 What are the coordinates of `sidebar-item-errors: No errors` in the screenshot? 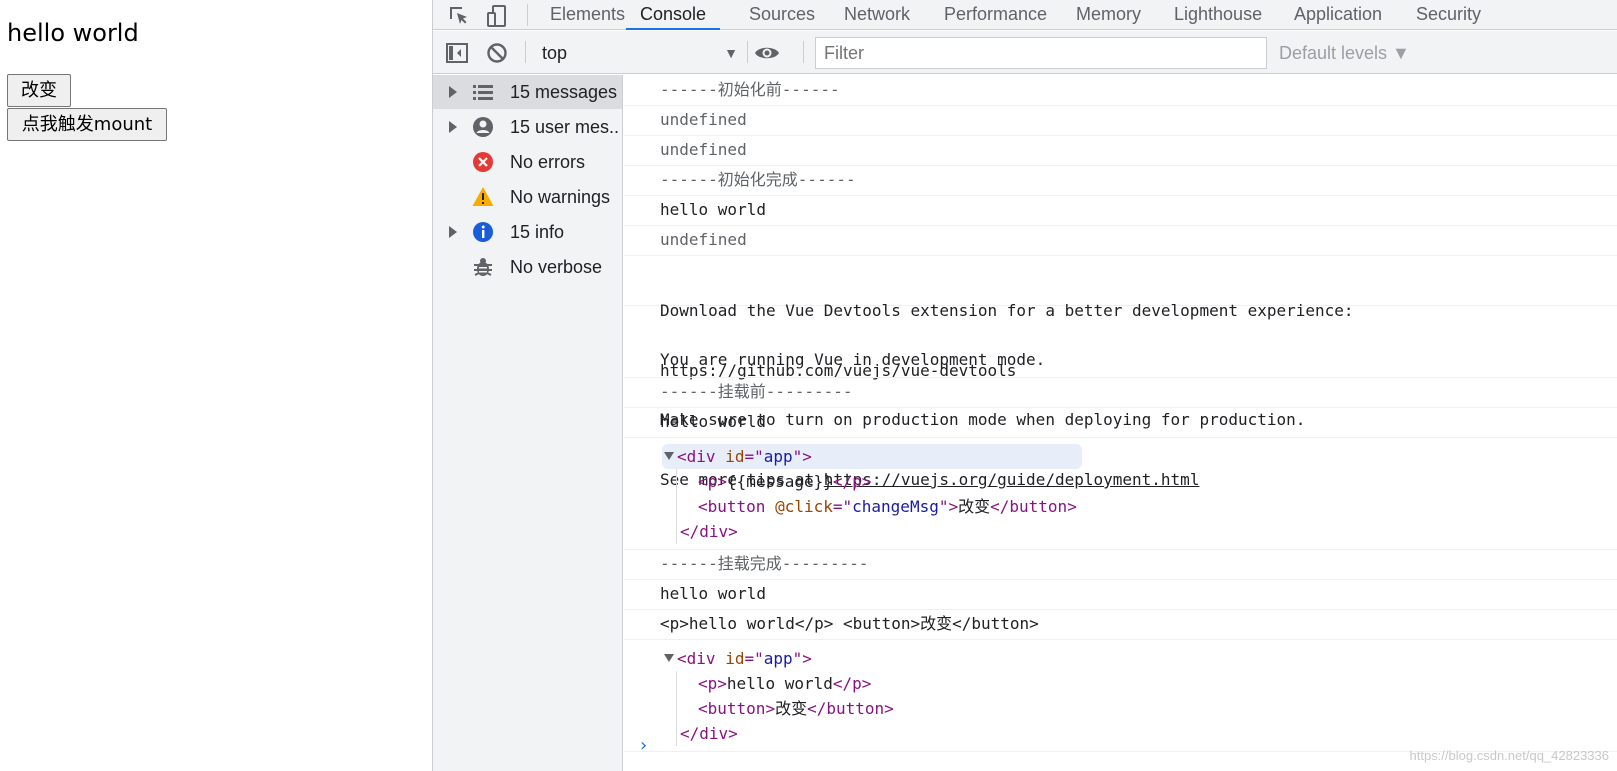 It's located at (527, 162).